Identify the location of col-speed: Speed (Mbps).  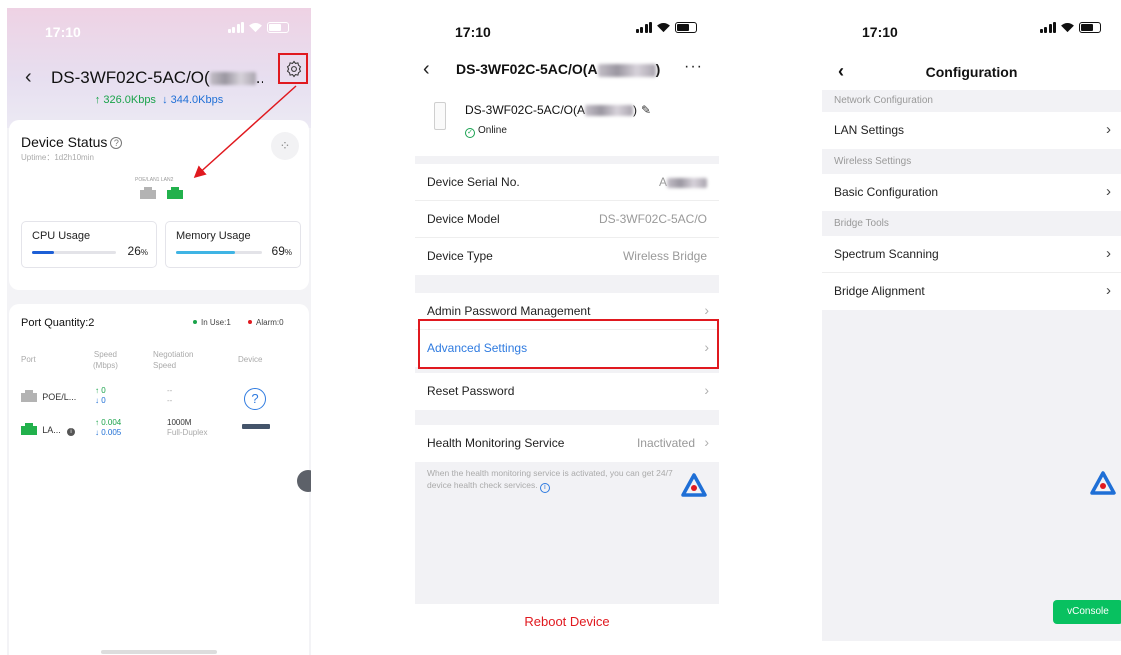
(105, 360).